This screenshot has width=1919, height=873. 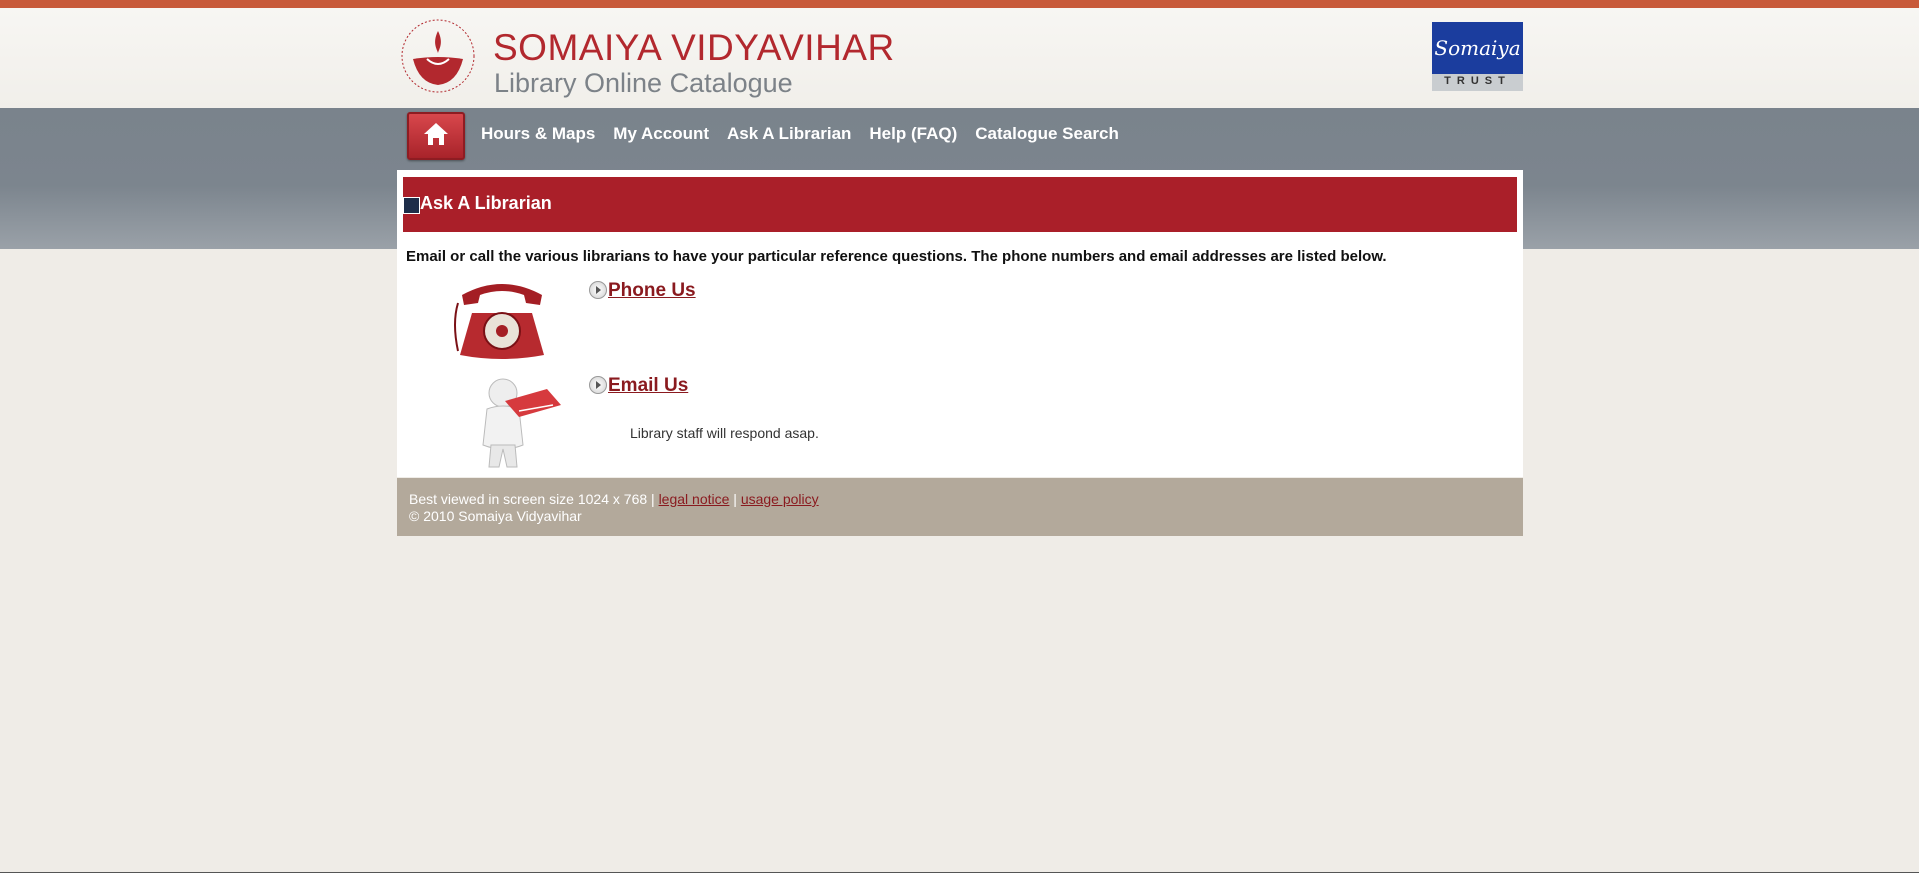 I want to click on copyright-text: © 2010 Somaiya Vidyavihar, so click(x=495, y=516).